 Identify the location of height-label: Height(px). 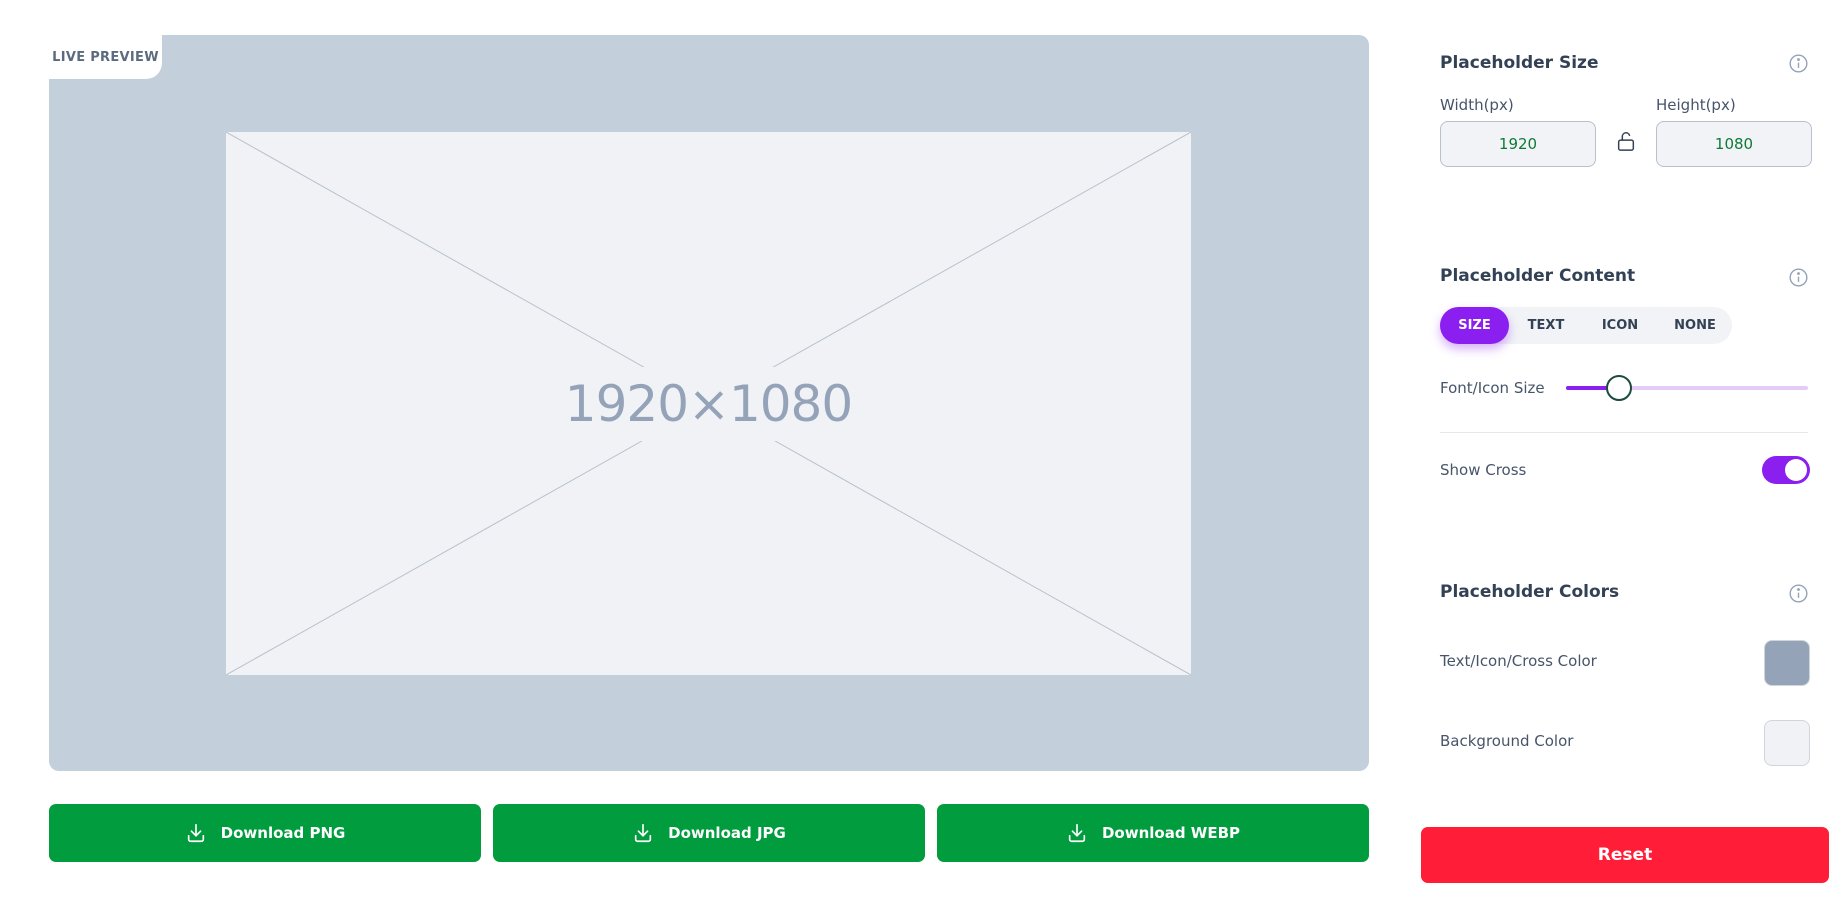
(1696, 105).